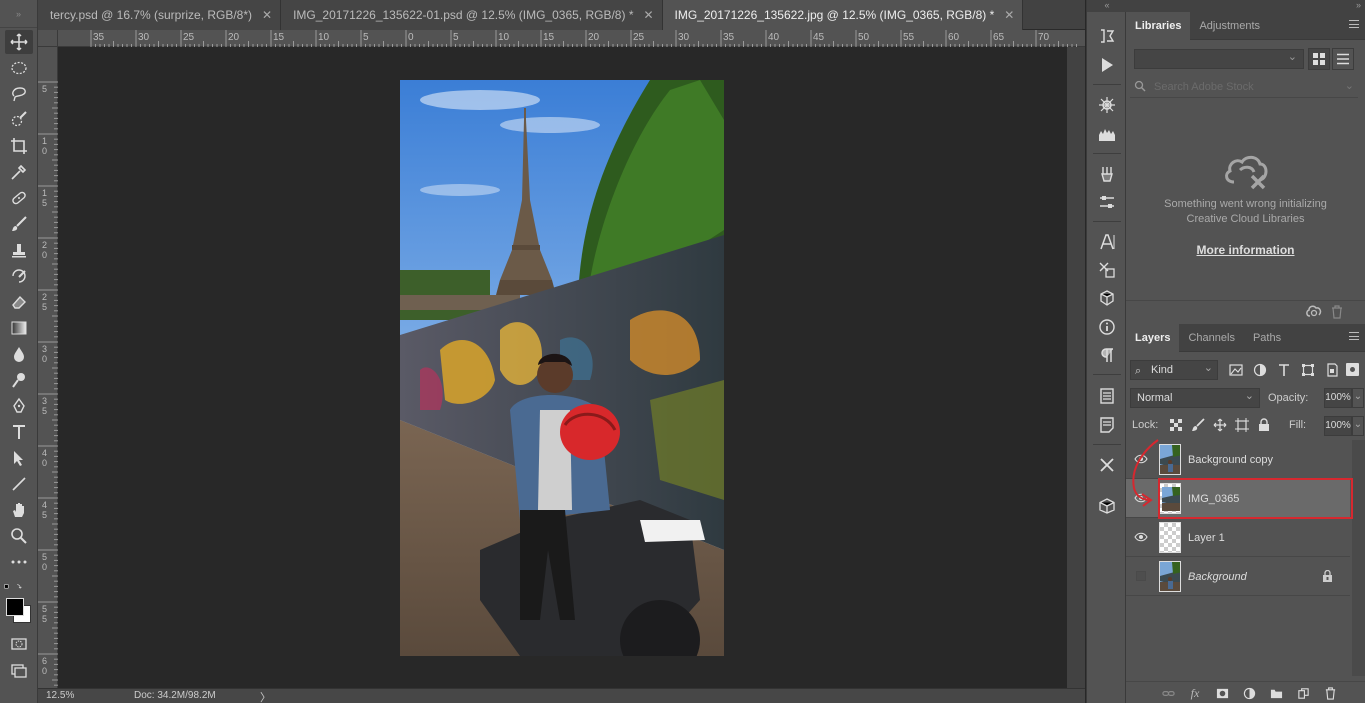 The height and width of the screenshot is (703, 1365). Describe the element at coordinates (1229, 26) in the screenshot. I see `tab-adjustments: Adjustments` at that location.